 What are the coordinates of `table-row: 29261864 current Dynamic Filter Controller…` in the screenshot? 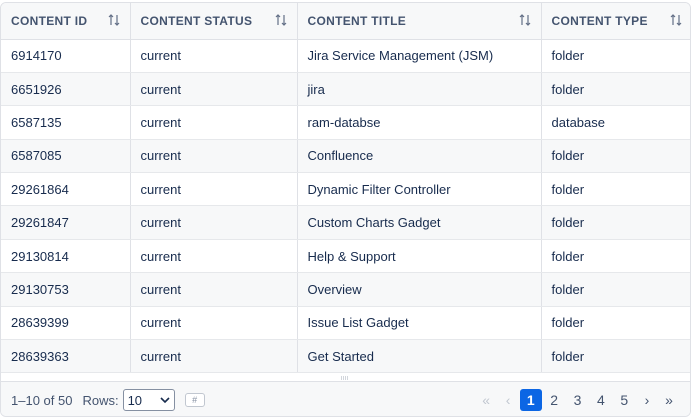 It's located at (345, 189).